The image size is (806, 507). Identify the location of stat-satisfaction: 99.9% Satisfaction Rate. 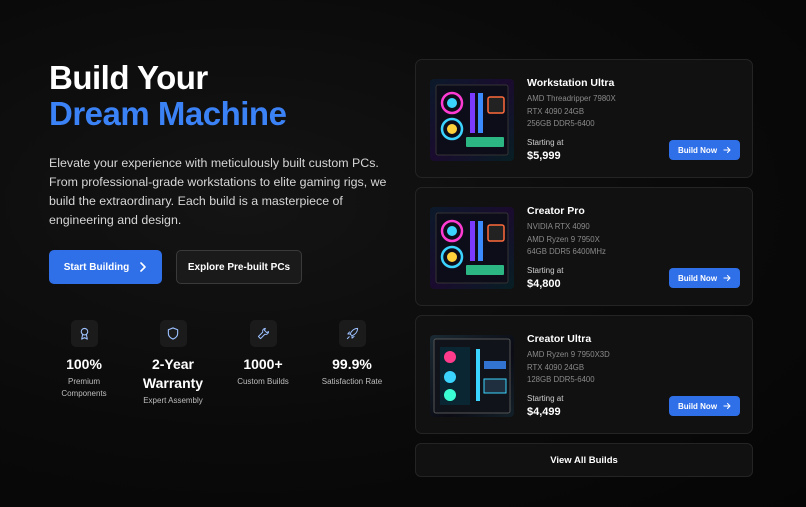
(352, 354).